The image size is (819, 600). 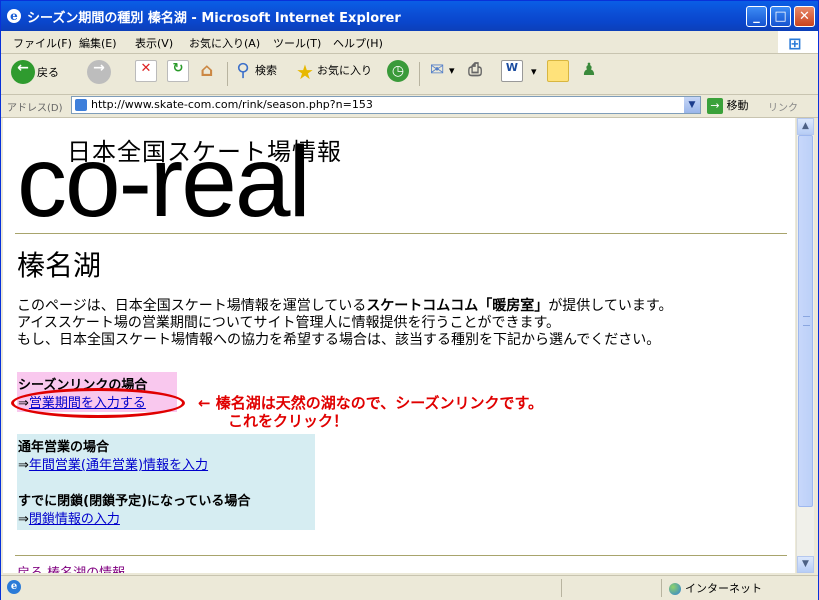 What do you see at coordinates (358, 43) in the screenshot?
I see `menu-help: ヘルプ(H)` at bounding box center [358, 43].